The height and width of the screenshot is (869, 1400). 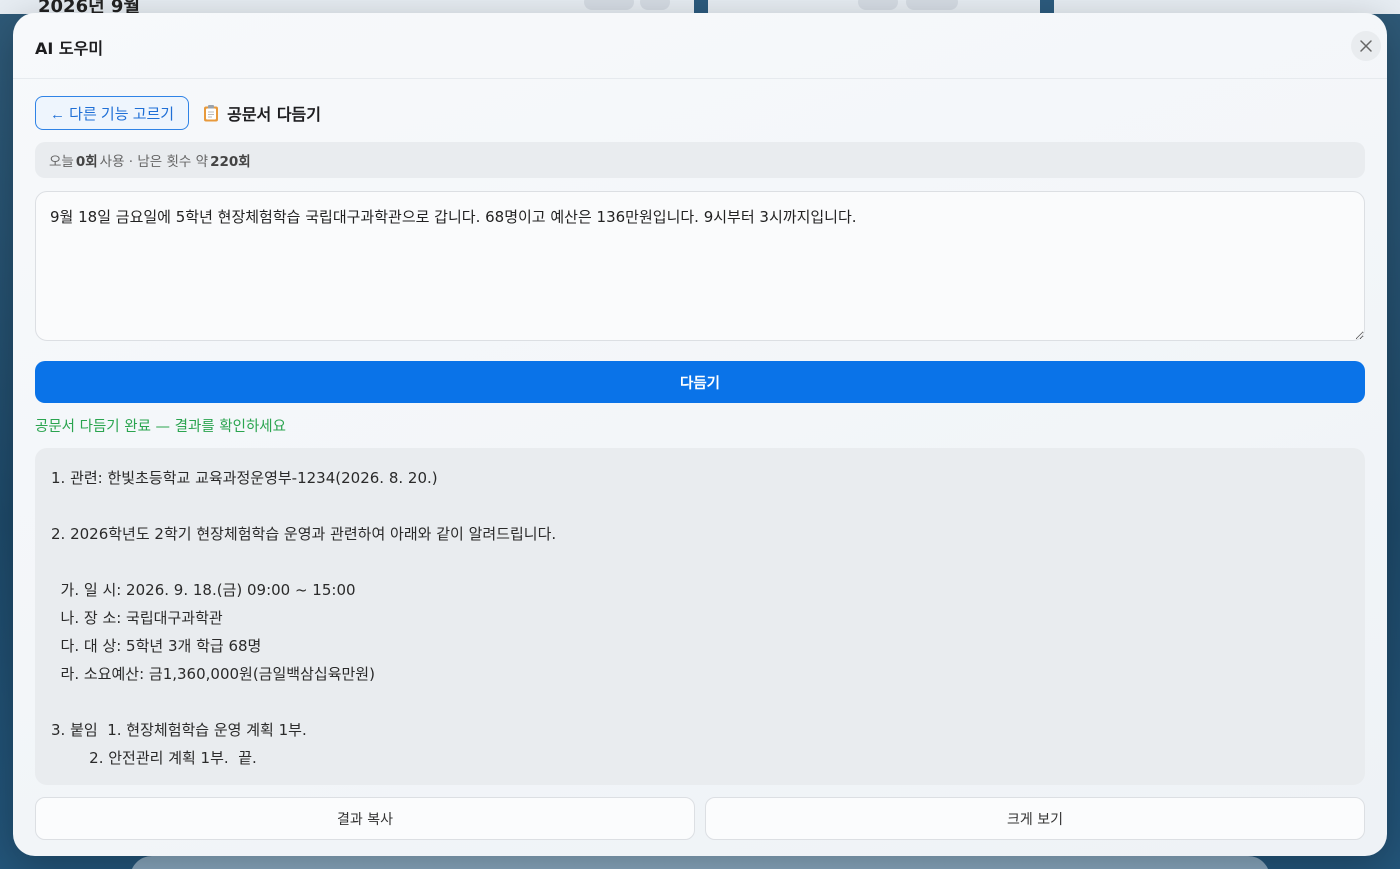 What do you see at coordinates (230, 162) in the screenshot?
I see `usage-remaining-count: 220회` at bounding box center [230, 162].